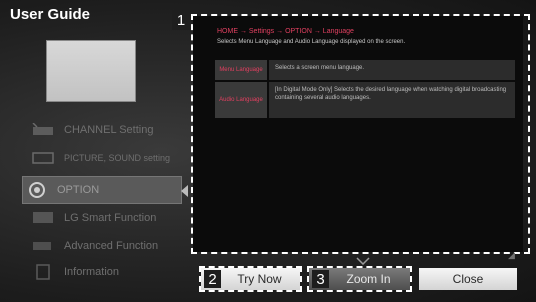  I want to click on sidebar-item-lg-smart-function: LG Smart Function, so click(105, 218).